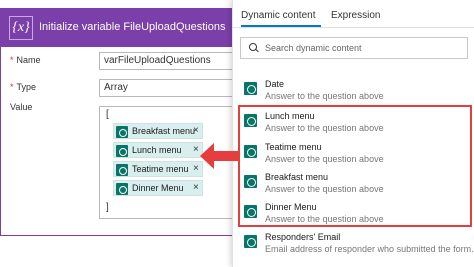  I want to click on token-lunch-menu: Lunch menu ×, so click(158, 150).